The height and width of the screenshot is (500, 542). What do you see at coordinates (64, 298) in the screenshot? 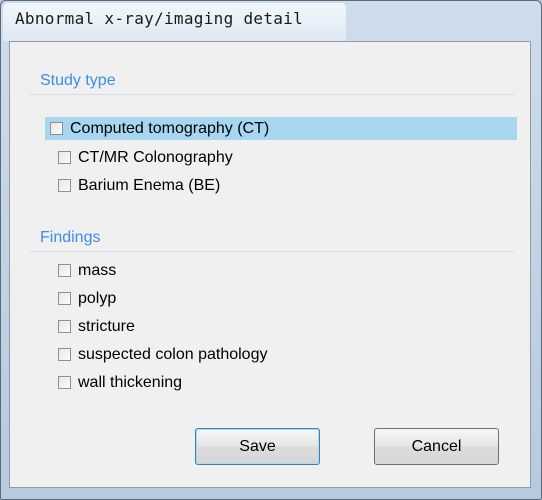
I see `checkbox-polyp` at bounding box center [64, 298].